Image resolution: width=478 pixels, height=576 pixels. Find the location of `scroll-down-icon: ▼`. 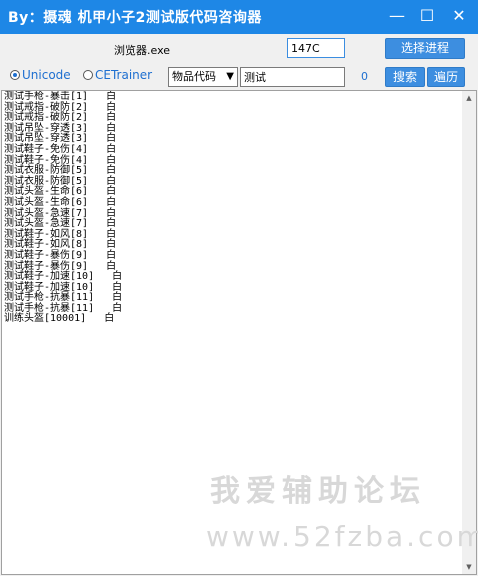

scroll-down-icon: ▼ is located at coordinates (469, 567).